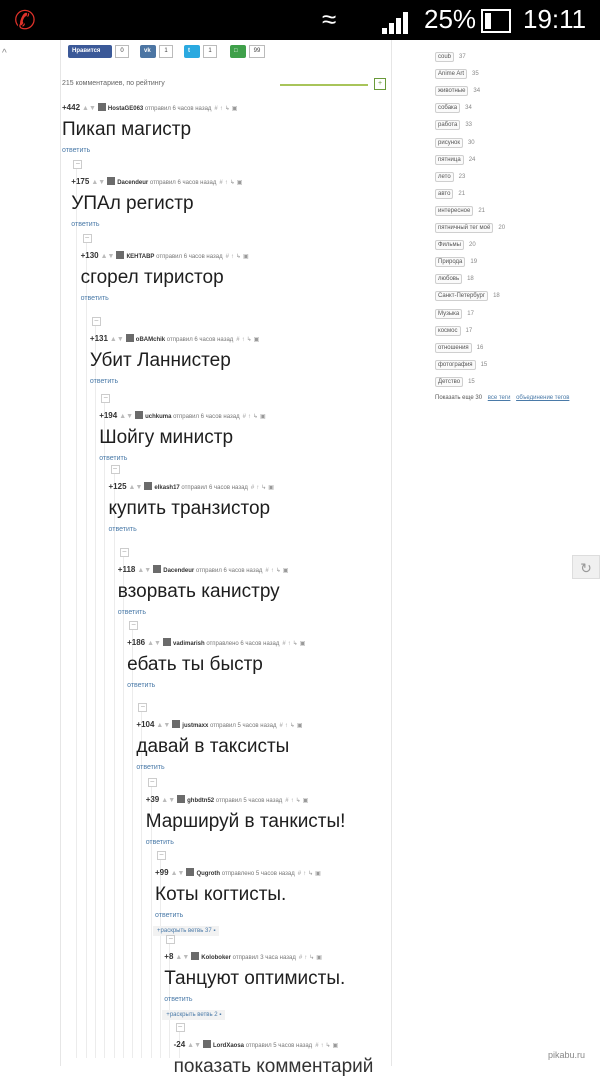  What do you see at coordinates (449, 142) in the screenshot?
I see `tag: рисунок` at bounding box center [449, 142].